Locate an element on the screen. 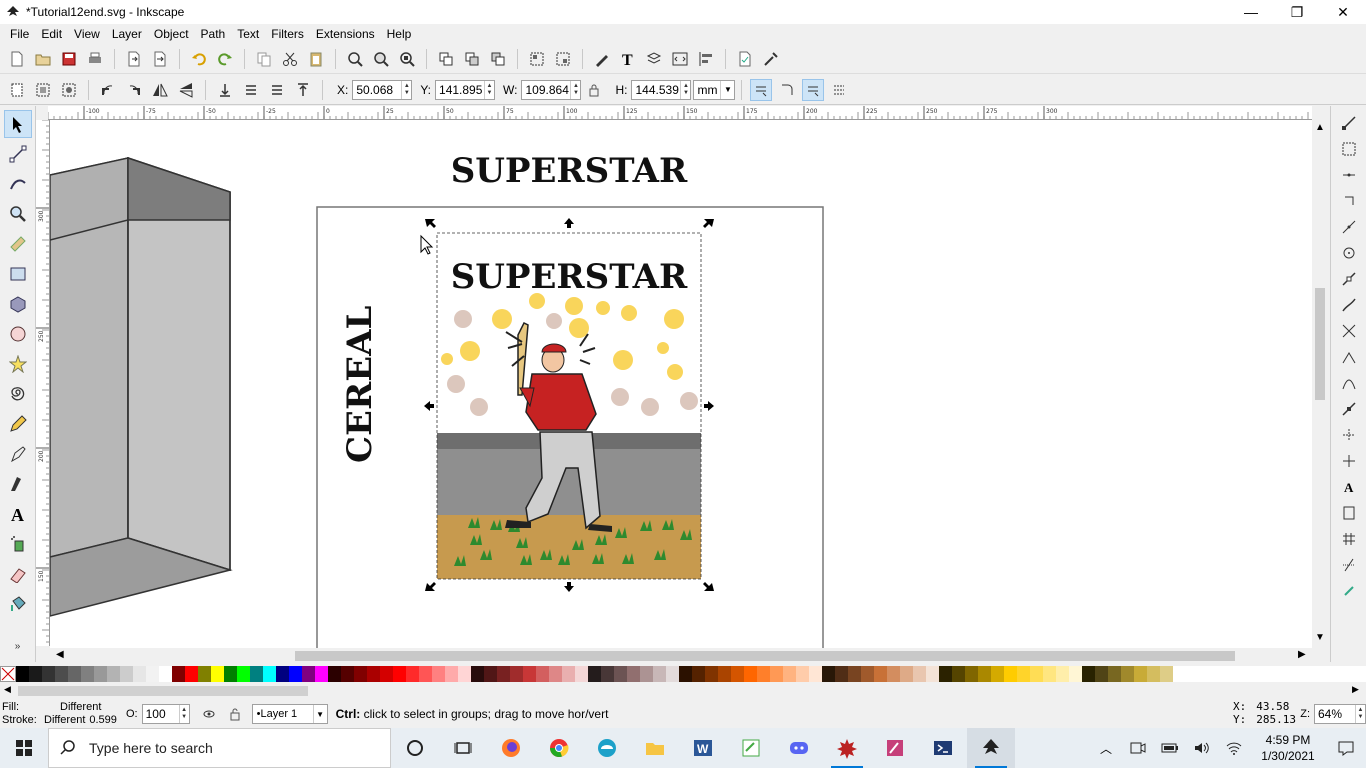 This screenshot has height=768, width=1366. zoom-drawing-icon is located at coordinates (381, 59).